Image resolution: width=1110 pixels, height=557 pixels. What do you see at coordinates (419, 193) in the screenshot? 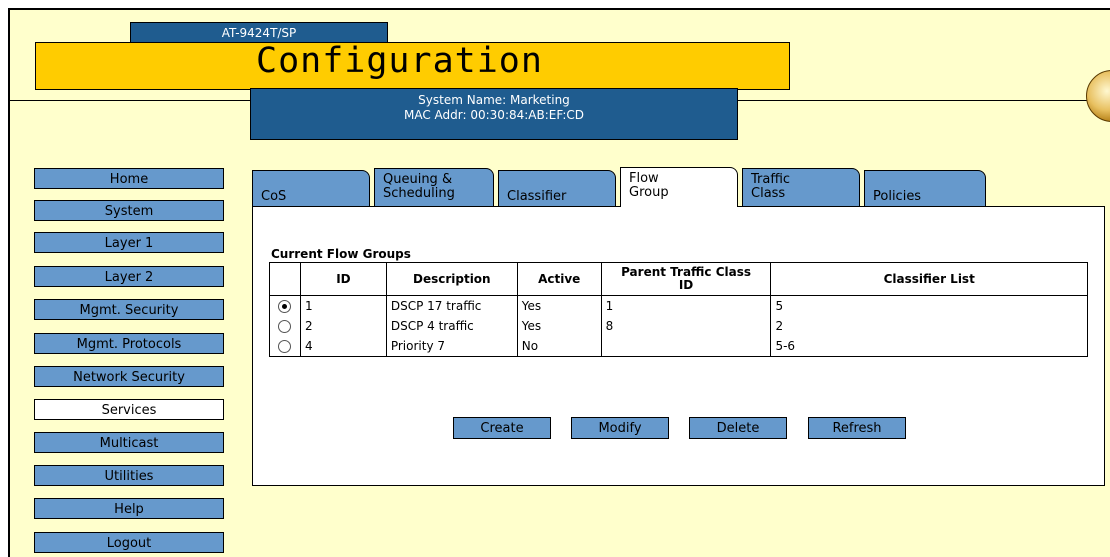
I see `tab-queuing-label-2: Scheduling` at bounding box center [419, 193].